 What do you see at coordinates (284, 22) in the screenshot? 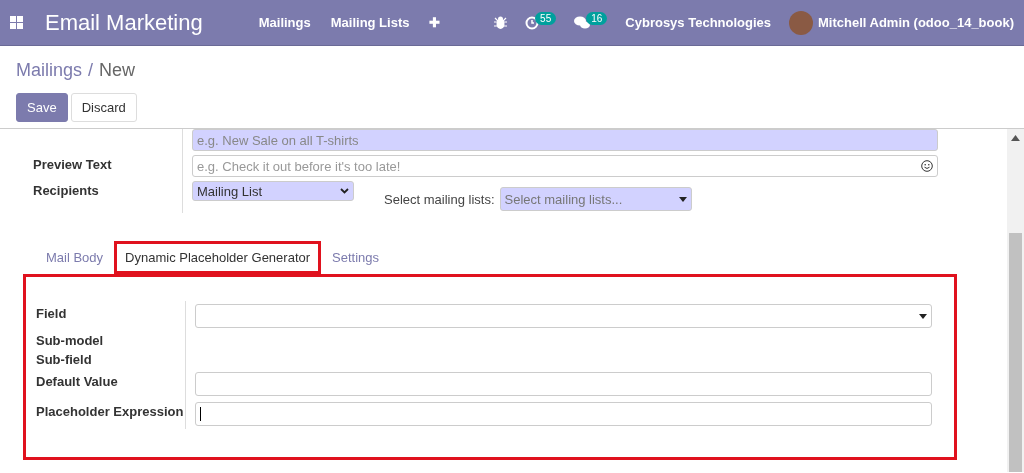
I see `menu-item: Mailings` at bounding box center [284, 22].